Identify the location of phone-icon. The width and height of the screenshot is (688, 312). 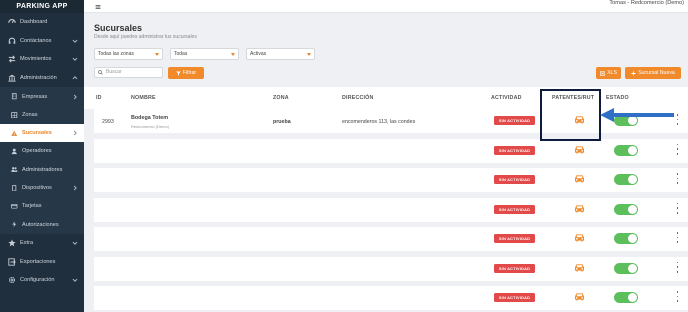
(14, 188).